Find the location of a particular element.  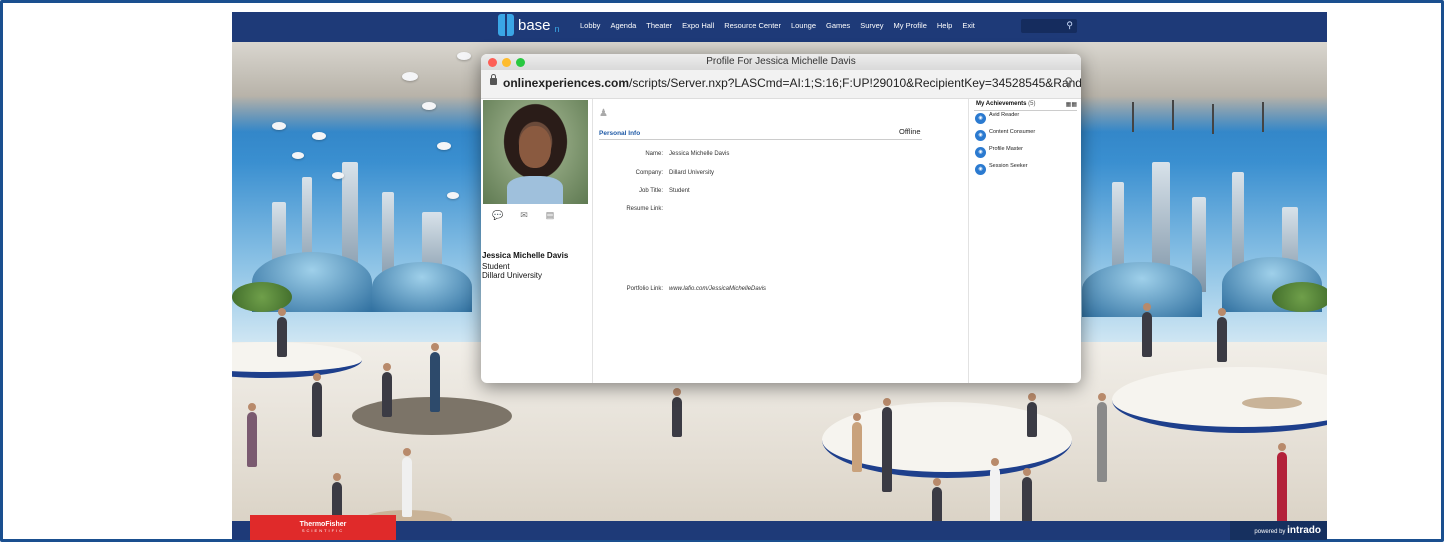

nav-exit: Exit is located at coordinates (968, 25).